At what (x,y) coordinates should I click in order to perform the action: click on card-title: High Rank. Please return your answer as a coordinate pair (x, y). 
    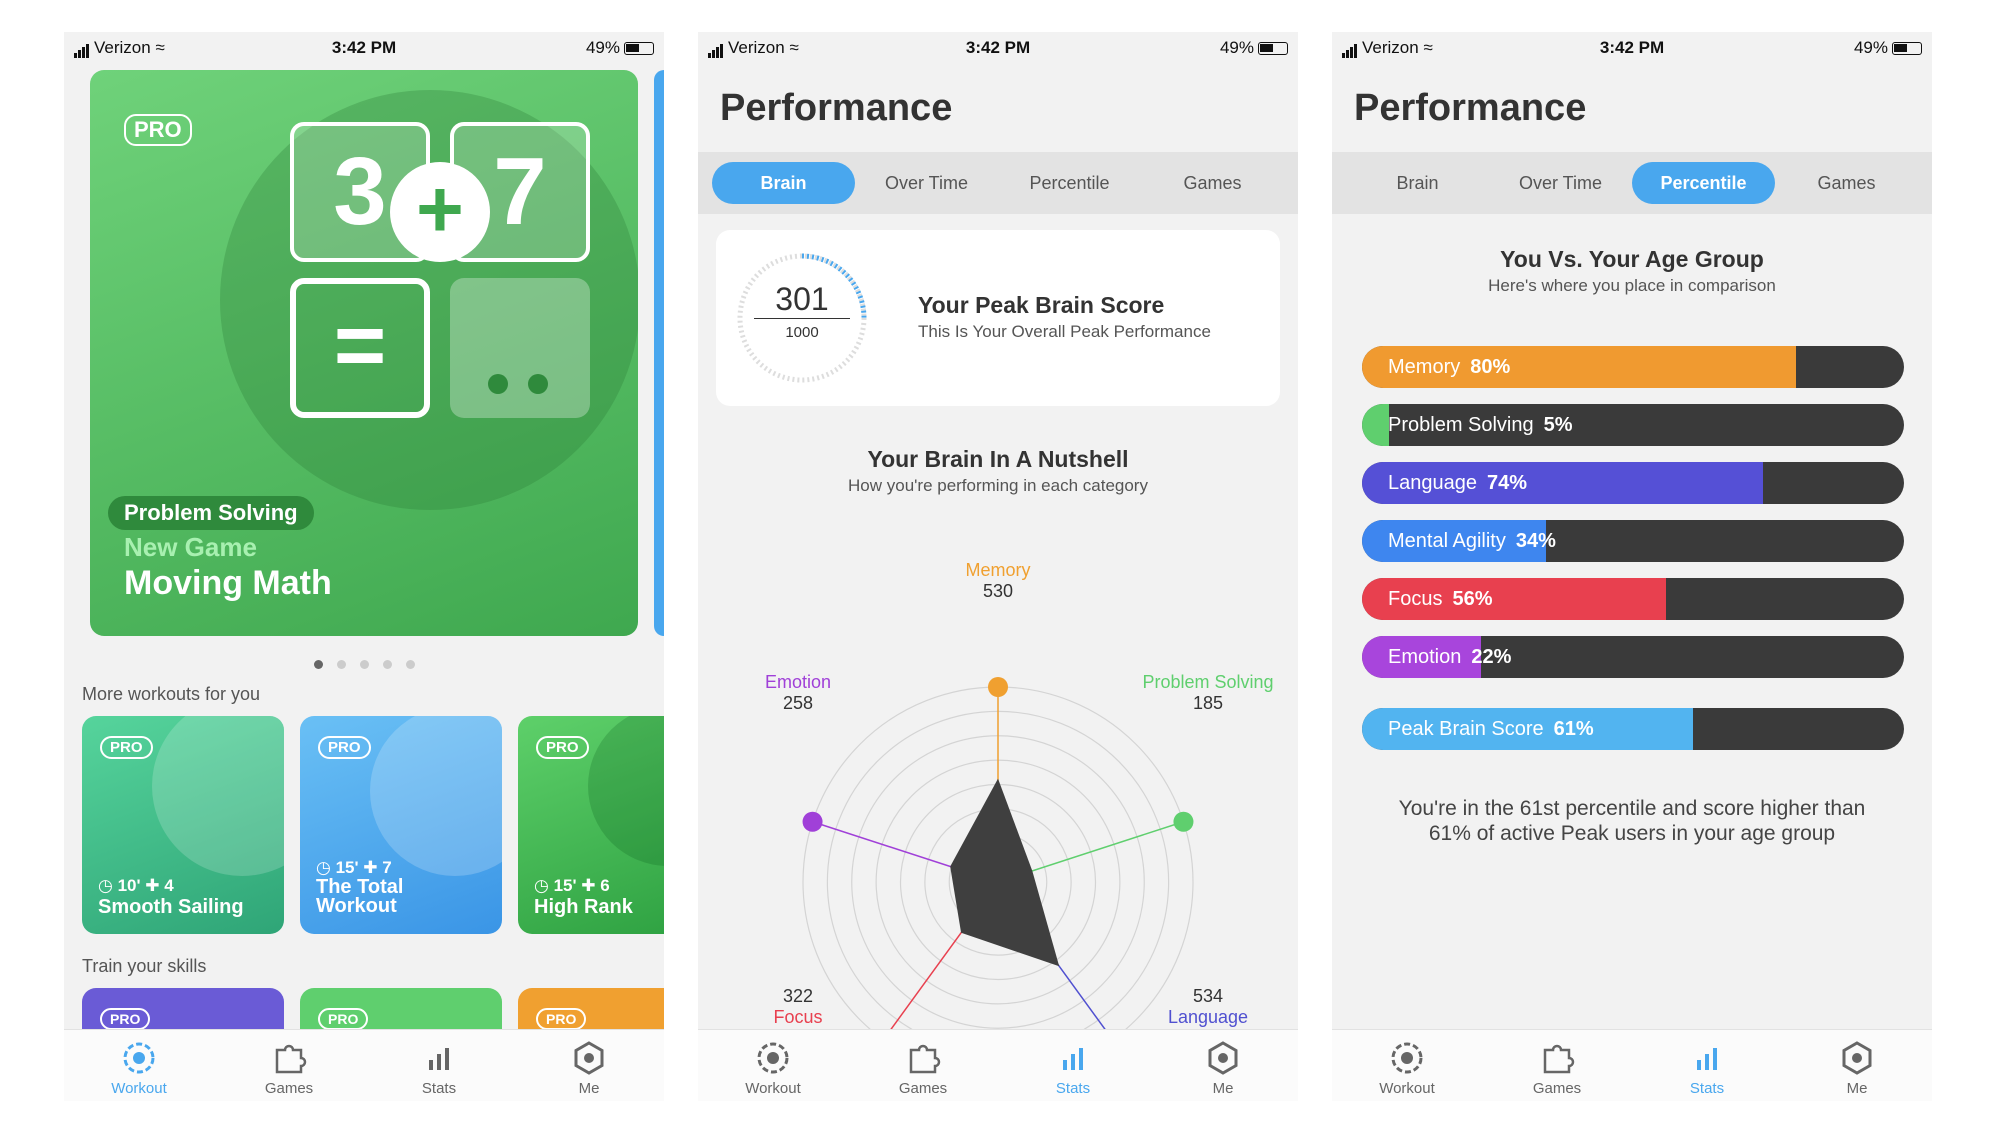
    Looking at the image, I should click on (583, 907).